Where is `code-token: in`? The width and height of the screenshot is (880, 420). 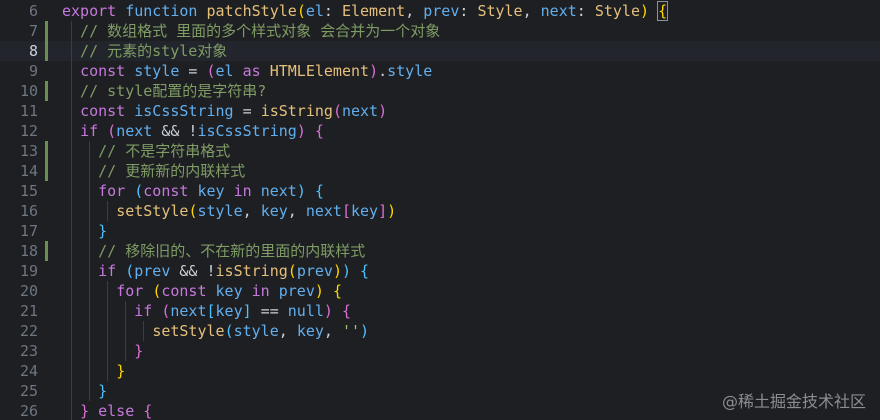
code-token: in is located at coordinates (242, 191).